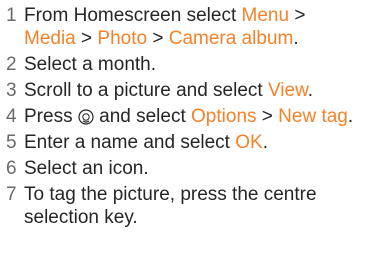 This screenshot has height=256, width=365. I want to click on step-5: 5 Enter a name and select OK., so click(185, 142).